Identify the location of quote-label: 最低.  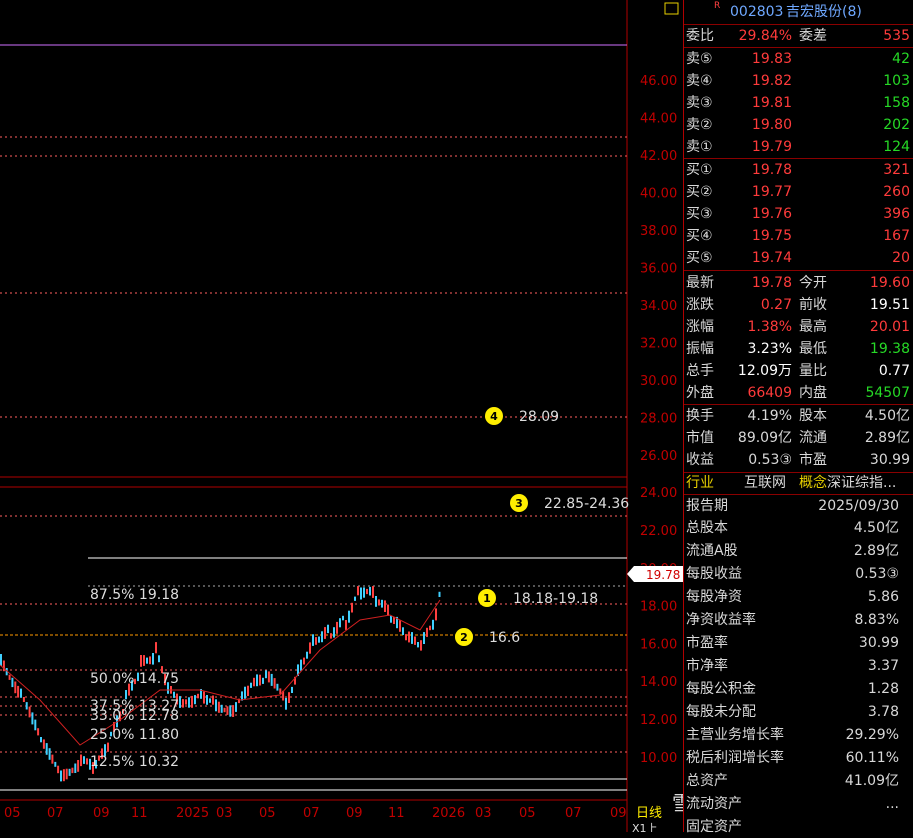
(813, 349).